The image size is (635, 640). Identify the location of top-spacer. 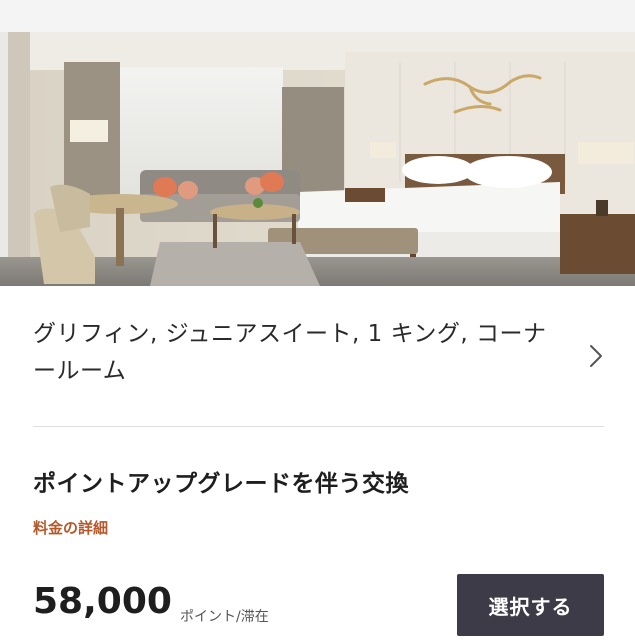
(317, 16).